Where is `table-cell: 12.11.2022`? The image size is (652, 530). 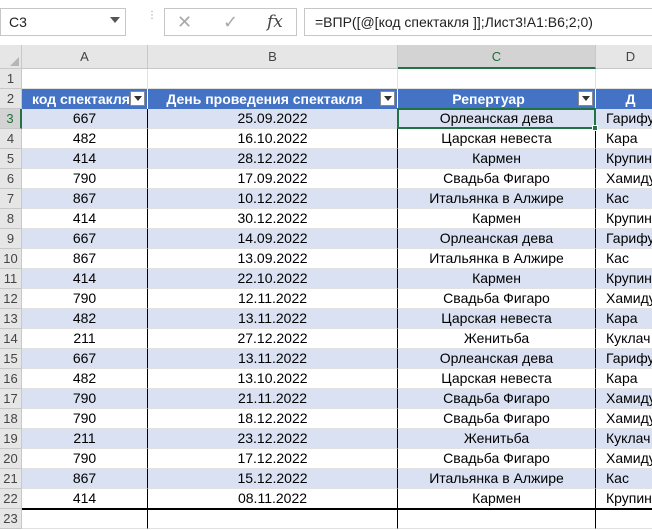
table-cell: 12.11.2022 is located at coordinates (273, 299).